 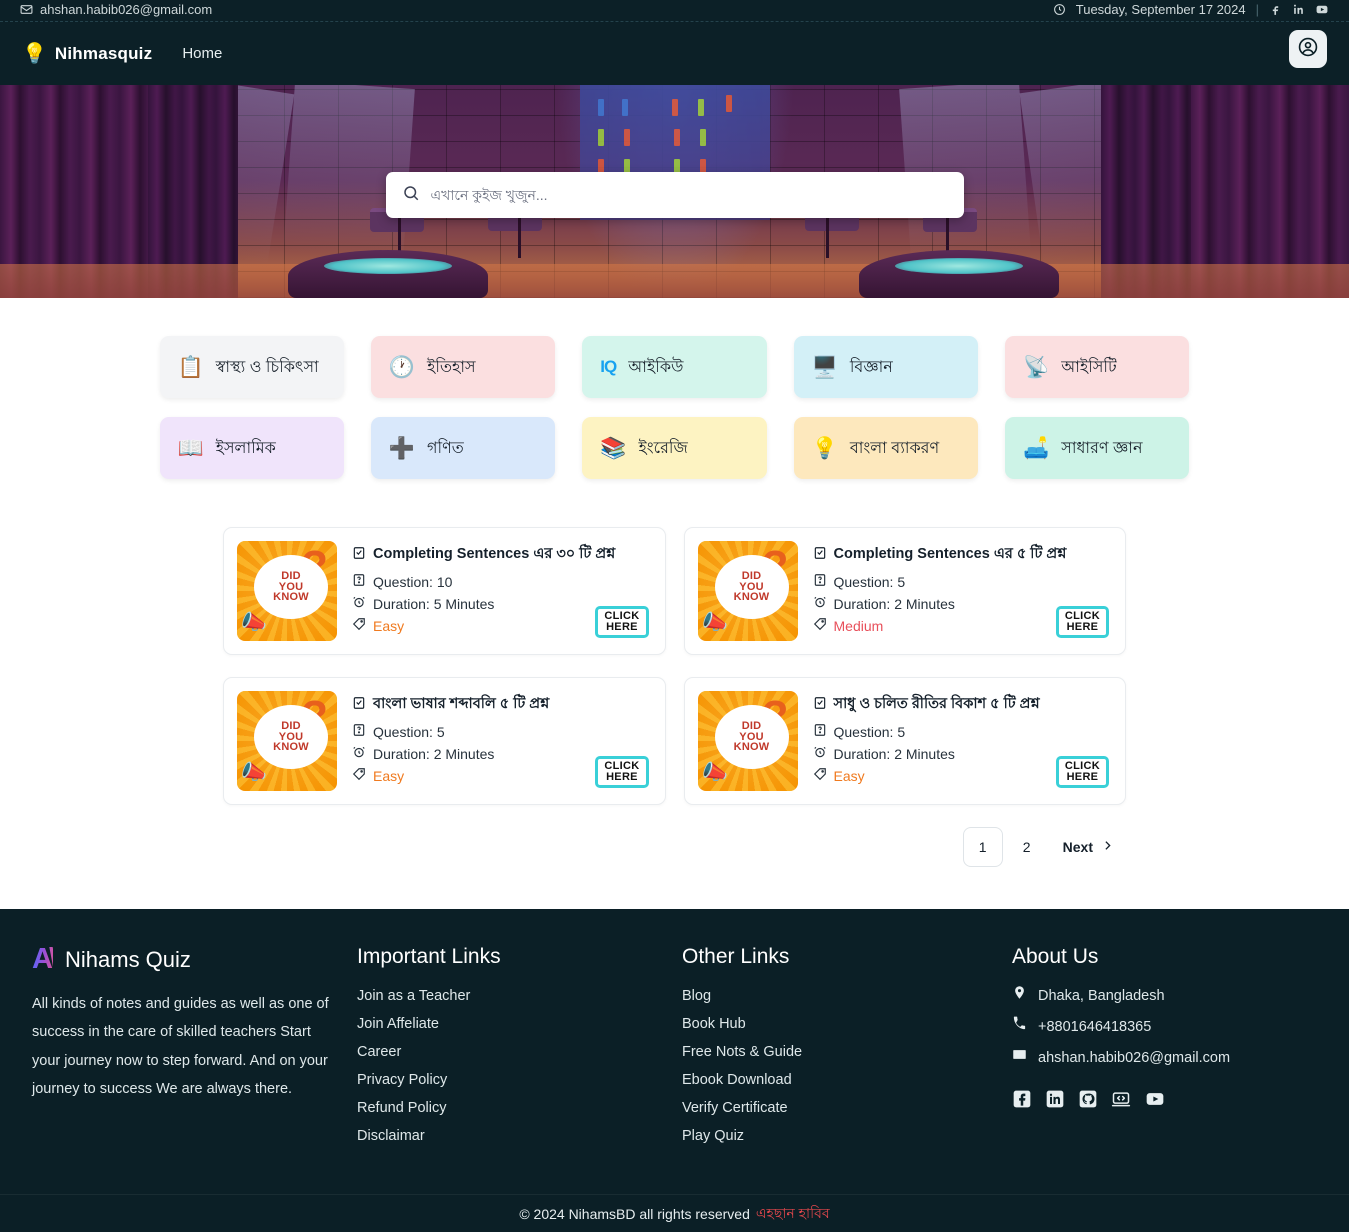 What do you see at coordinates (1164, 1059) in the screenshot?
I see `footer-email: ahshan.habib026@gmail.com` at bounding box center [1164, 1059].